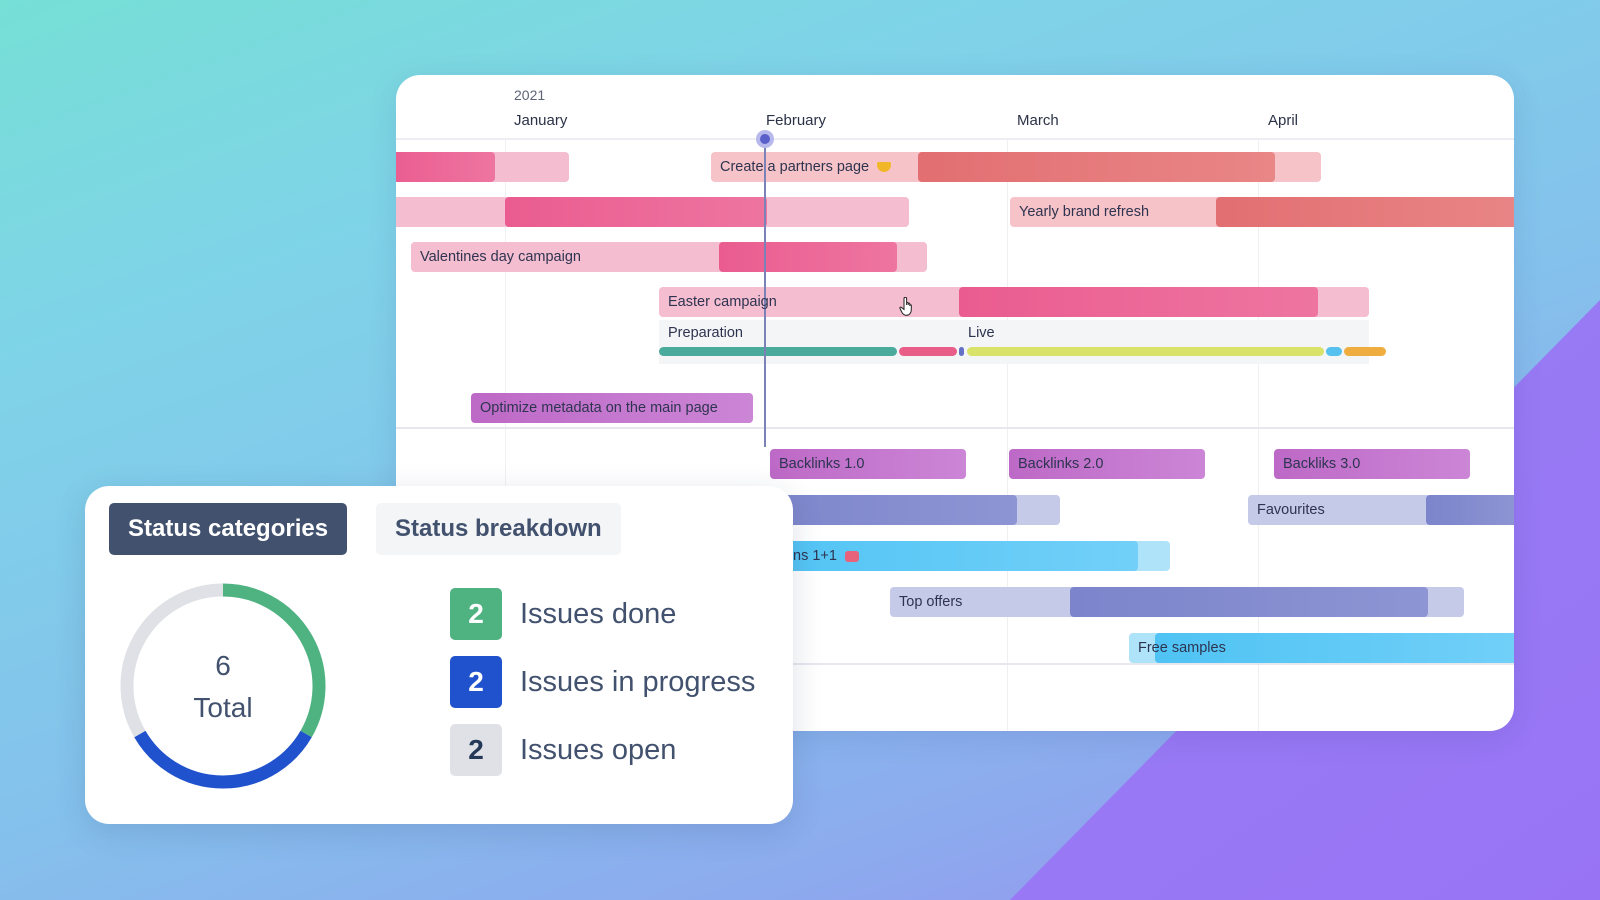 This screenshot has height=900, width=1600. I want to click on legend-item-in-progress: 2 Issues in progress, so click(602, 682).